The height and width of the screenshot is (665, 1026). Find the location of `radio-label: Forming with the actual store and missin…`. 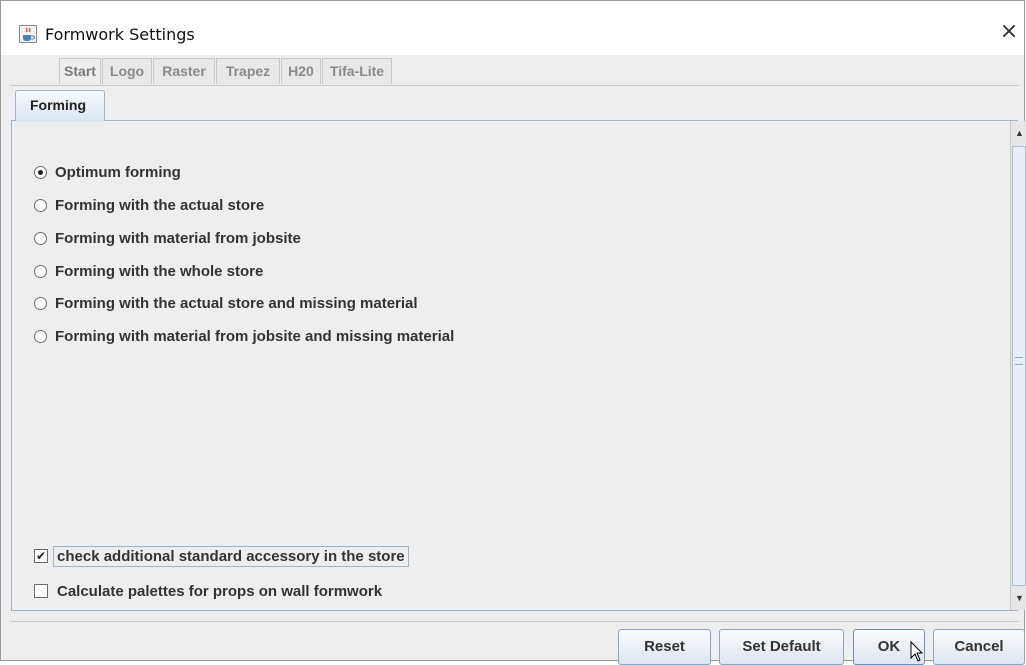

radio-label: Forming with the actual store and missin… is located at coordinates (236, 303).